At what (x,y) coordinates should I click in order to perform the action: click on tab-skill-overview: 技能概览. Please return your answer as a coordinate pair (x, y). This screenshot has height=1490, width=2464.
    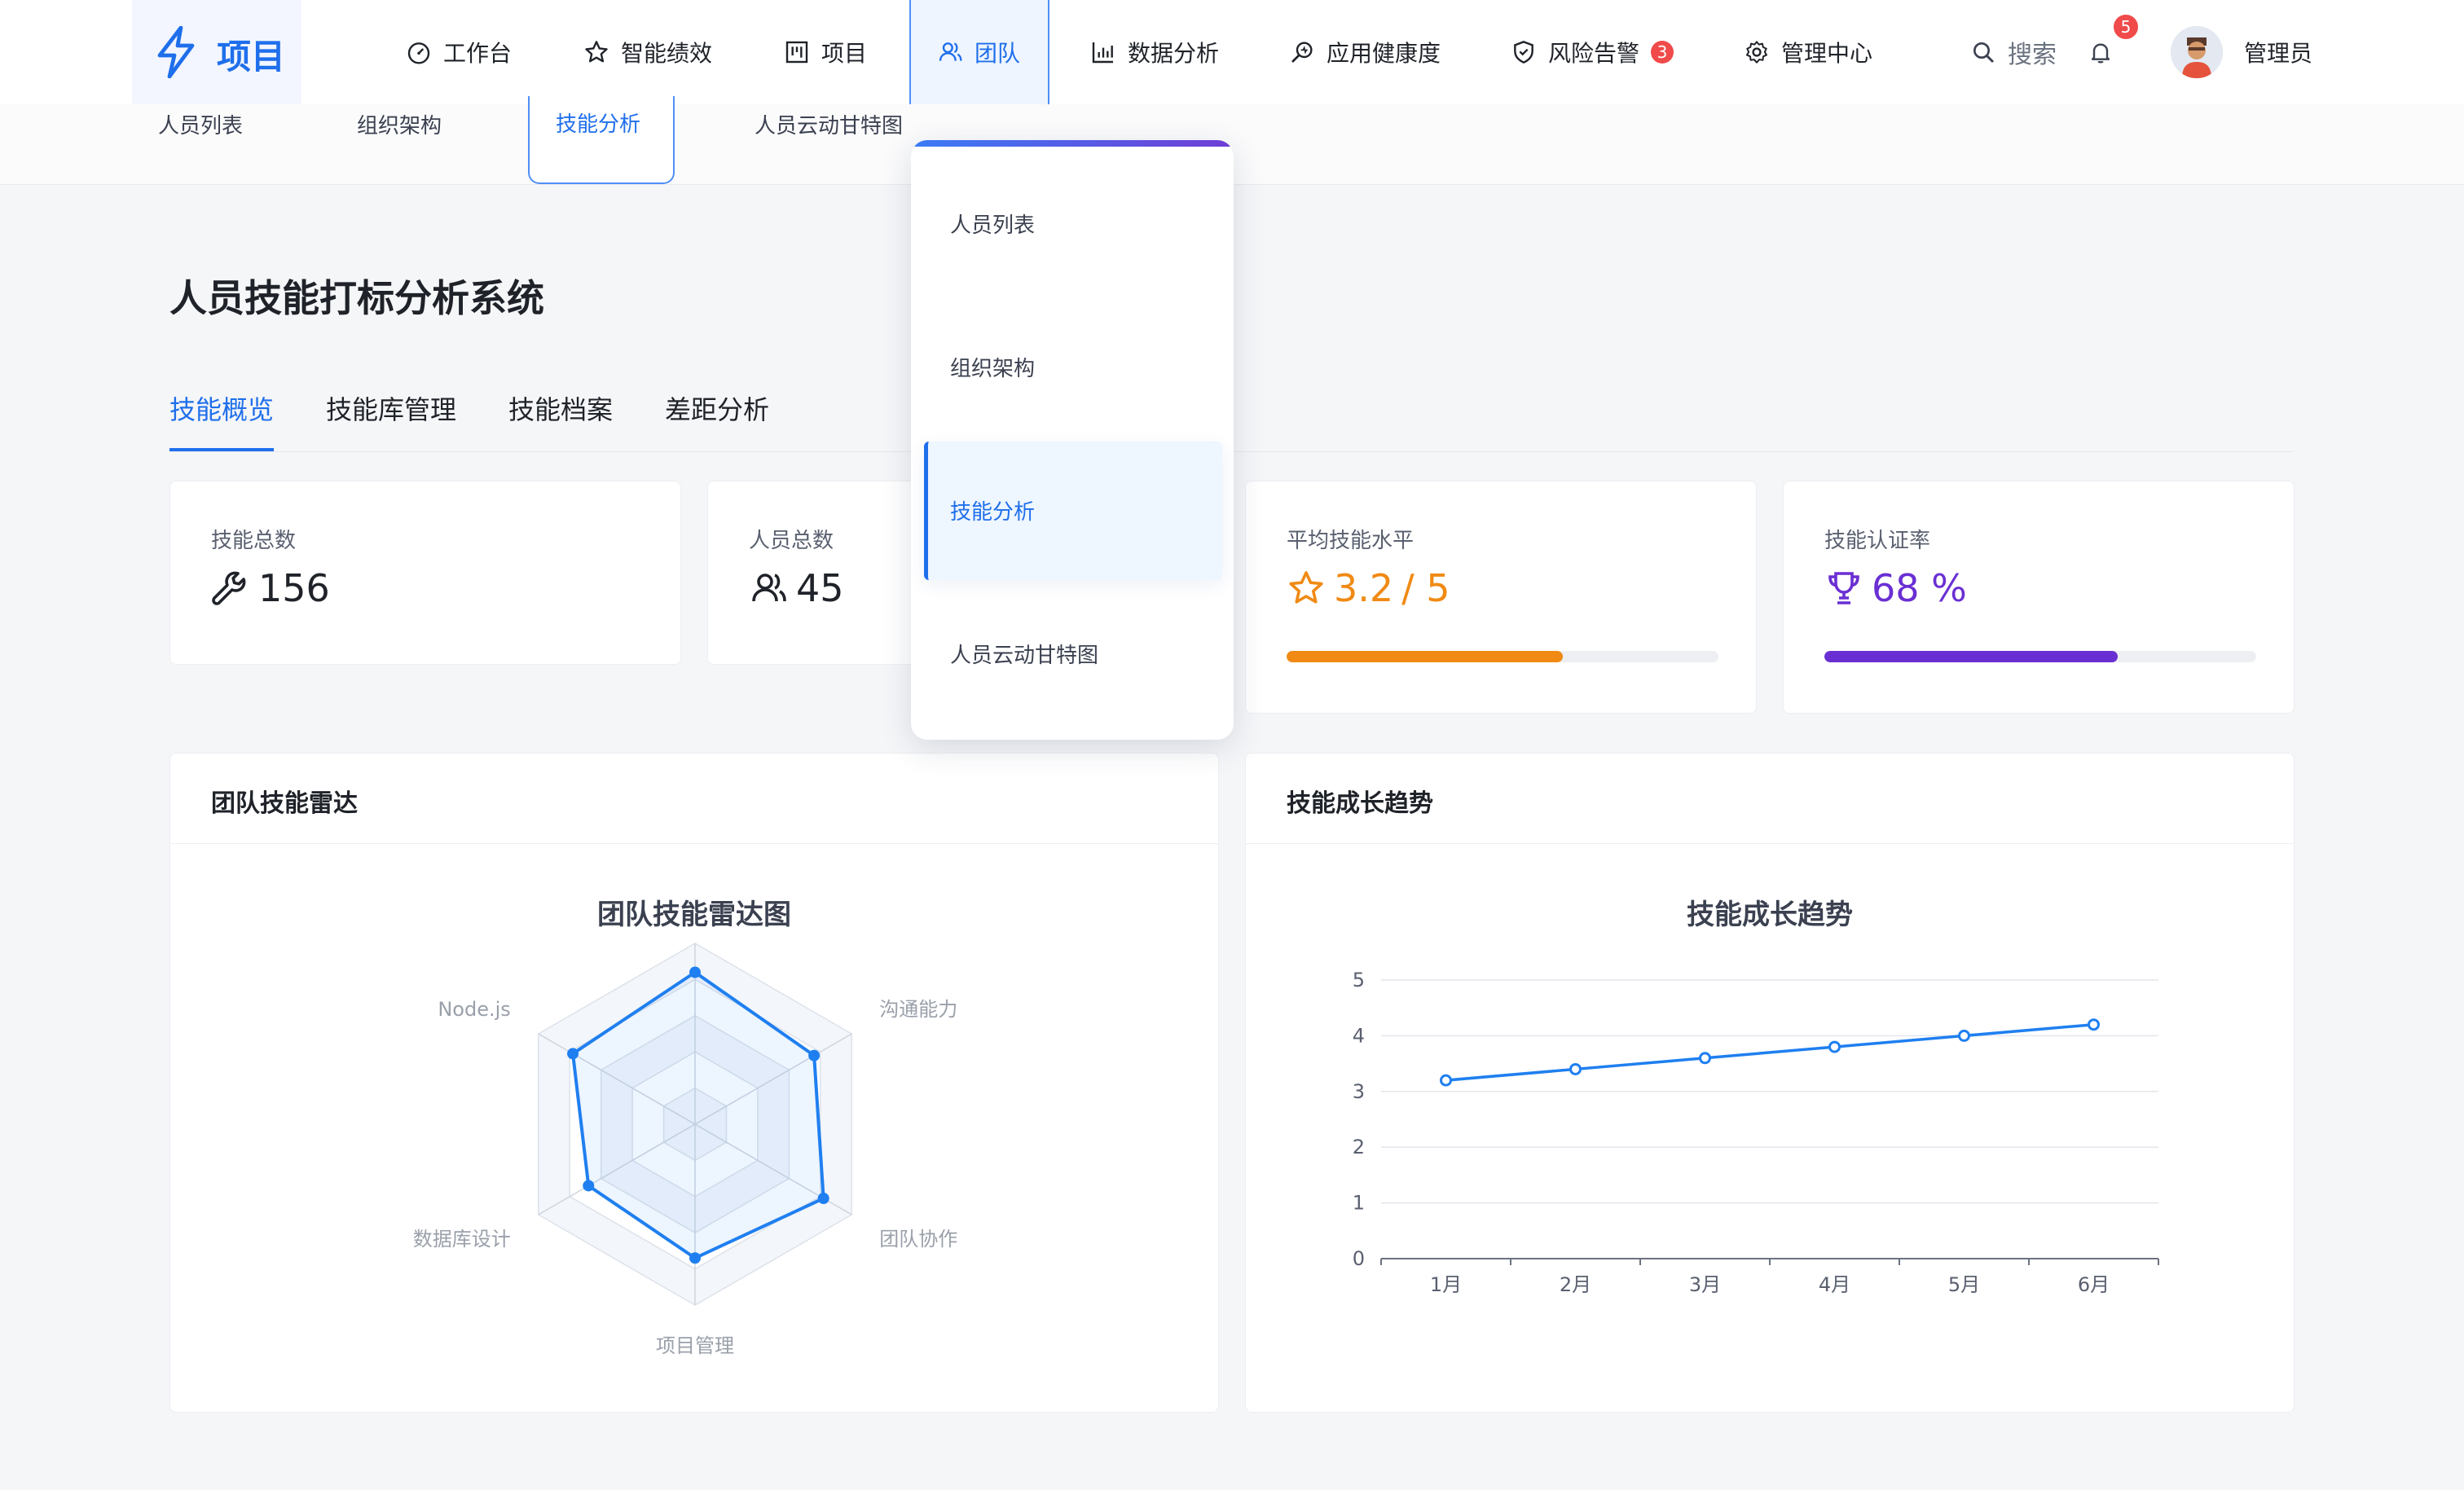
    Looking at the image, I should click on (221, 408).